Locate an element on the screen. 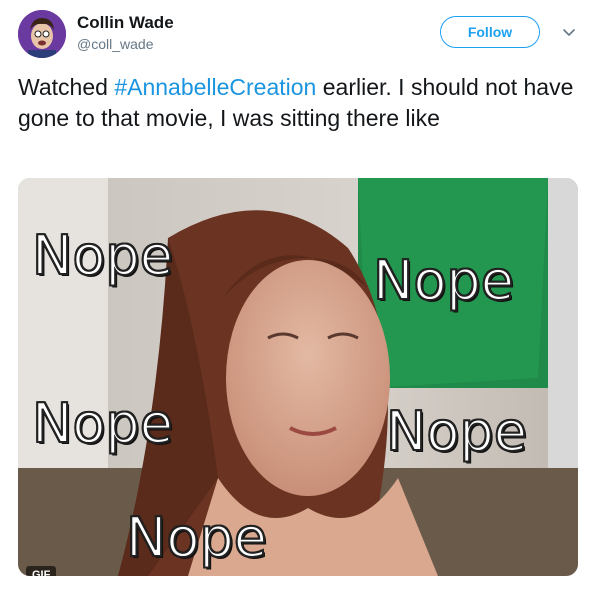 The width and height of the screenshot is (600, 610). hashtag-link: #AnnabelleCreation is located at coordinates (215, 87).